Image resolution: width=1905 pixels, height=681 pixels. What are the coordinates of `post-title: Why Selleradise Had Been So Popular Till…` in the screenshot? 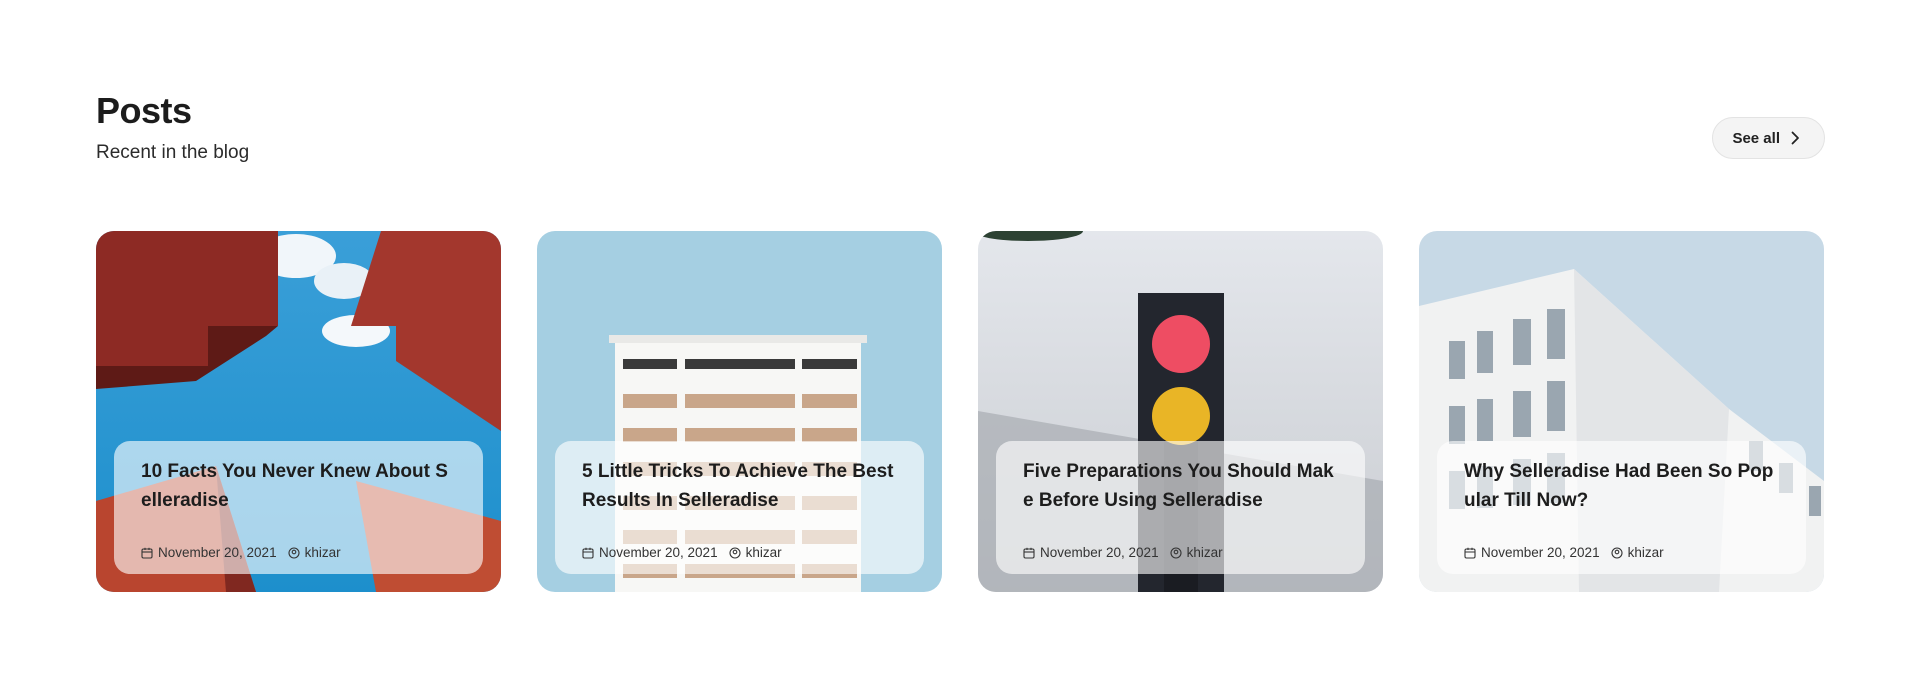 It's located at (1621, 486).